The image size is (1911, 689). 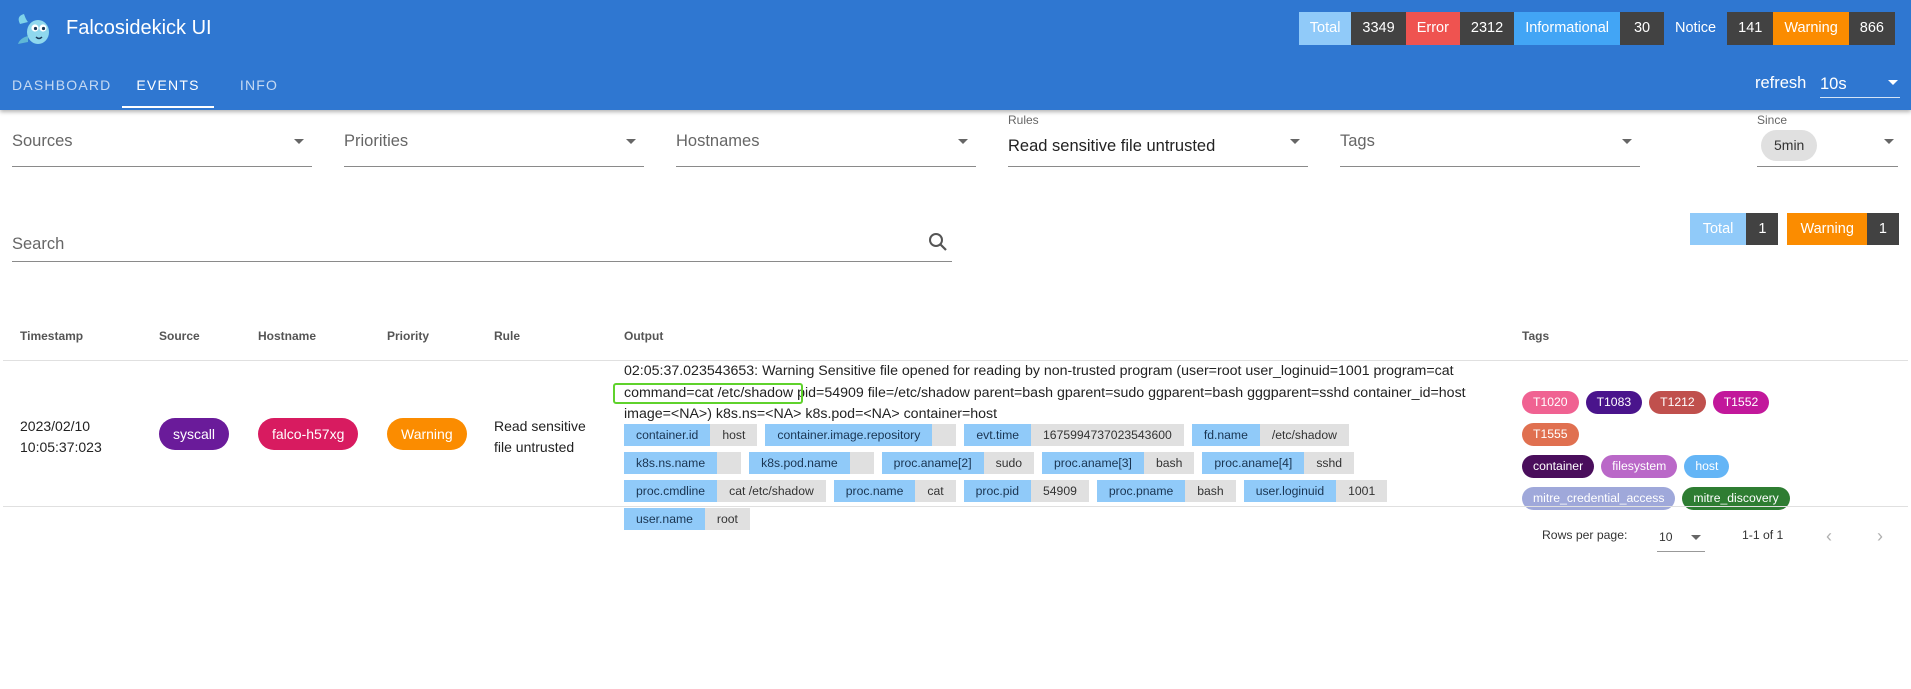 What do you see at coordinates (1535, 336) in the screenshot?
I see `col-header-tags: Tags` at bounding box center [1535, 336].